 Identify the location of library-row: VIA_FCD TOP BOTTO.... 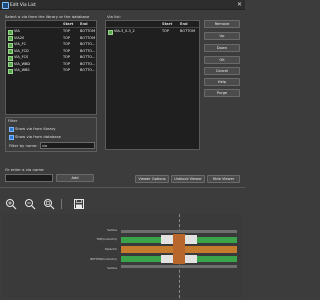
(51, 51).